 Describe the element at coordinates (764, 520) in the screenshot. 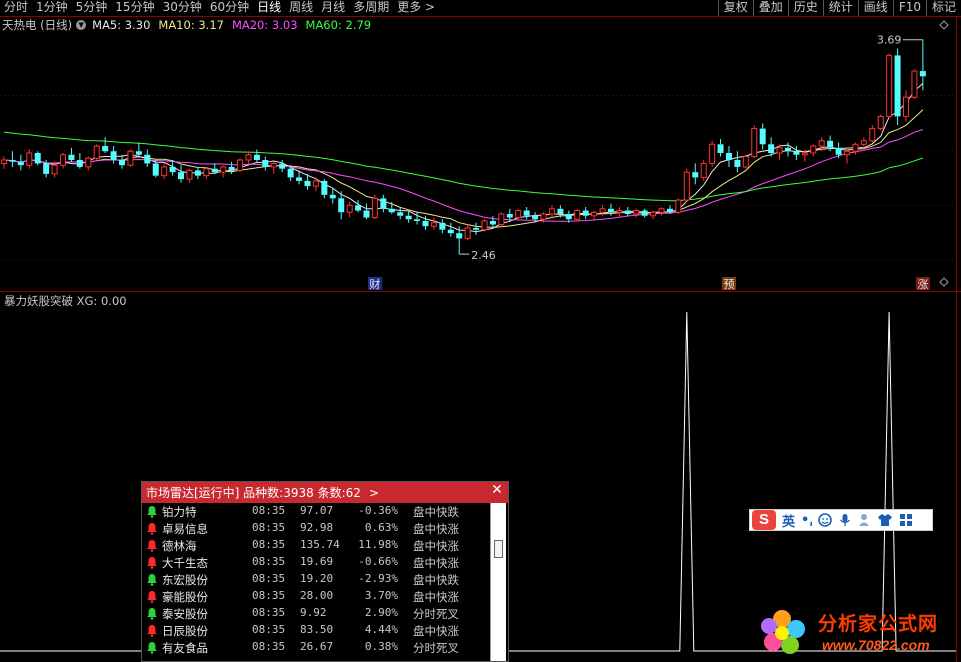

I see `sogou-logo-icon: S` at that location.